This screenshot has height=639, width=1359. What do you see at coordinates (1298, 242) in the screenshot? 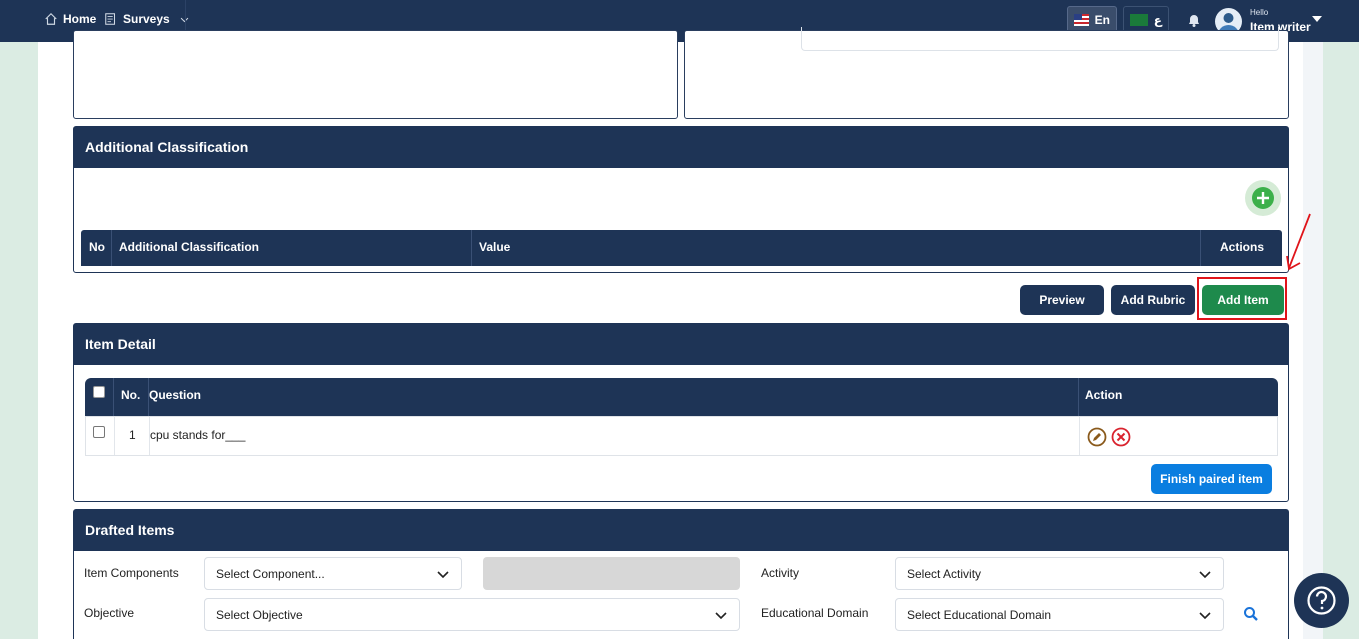
I see `annotation-arrow-icon` at bounding box center [1298, 242].